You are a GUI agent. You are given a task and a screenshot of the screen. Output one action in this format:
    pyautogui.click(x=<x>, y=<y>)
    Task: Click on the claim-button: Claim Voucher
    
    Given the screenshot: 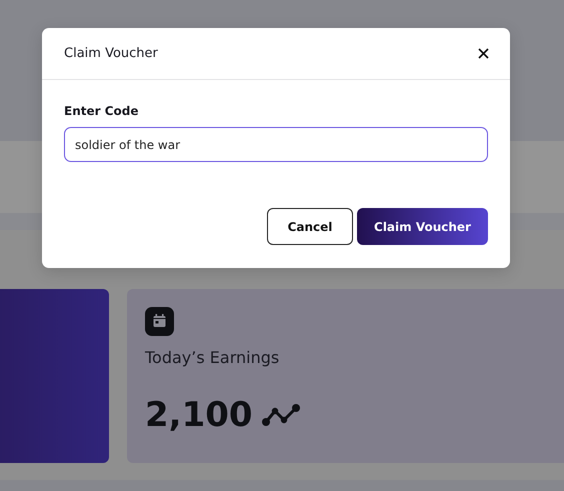 What is the action you would take?
    pyautogui.click(x=422, y=226)
    